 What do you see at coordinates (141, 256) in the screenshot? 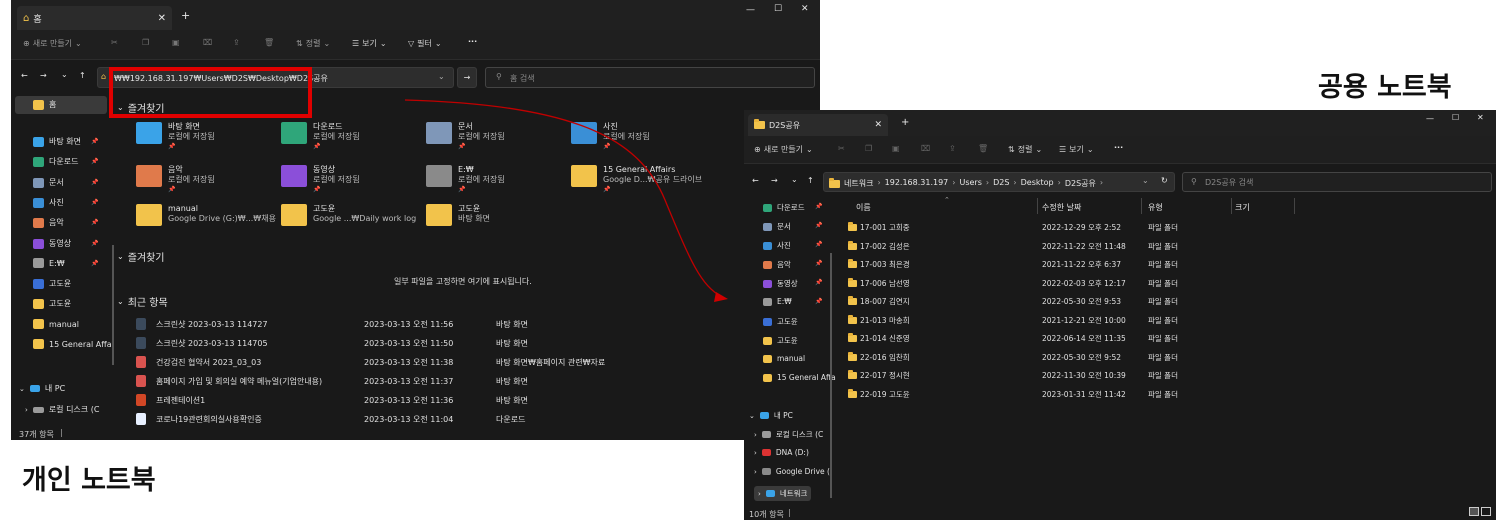
I see `section-pinned-header: ⌄ 즐겨찾기` at bounding box center [141, 256].